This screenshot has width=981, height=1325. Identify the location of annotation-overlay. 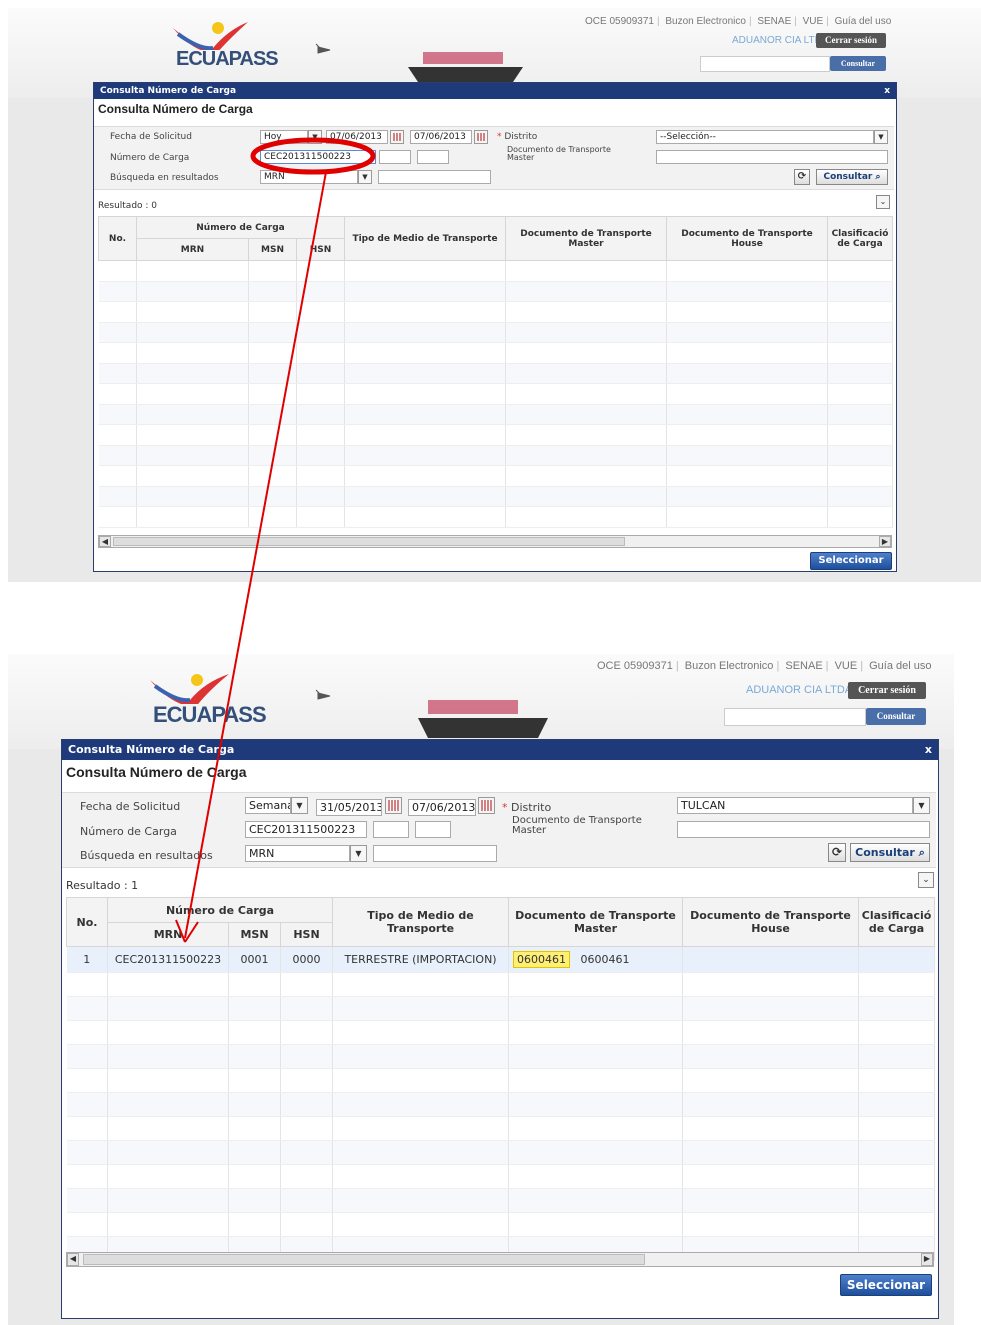
(275, 540).